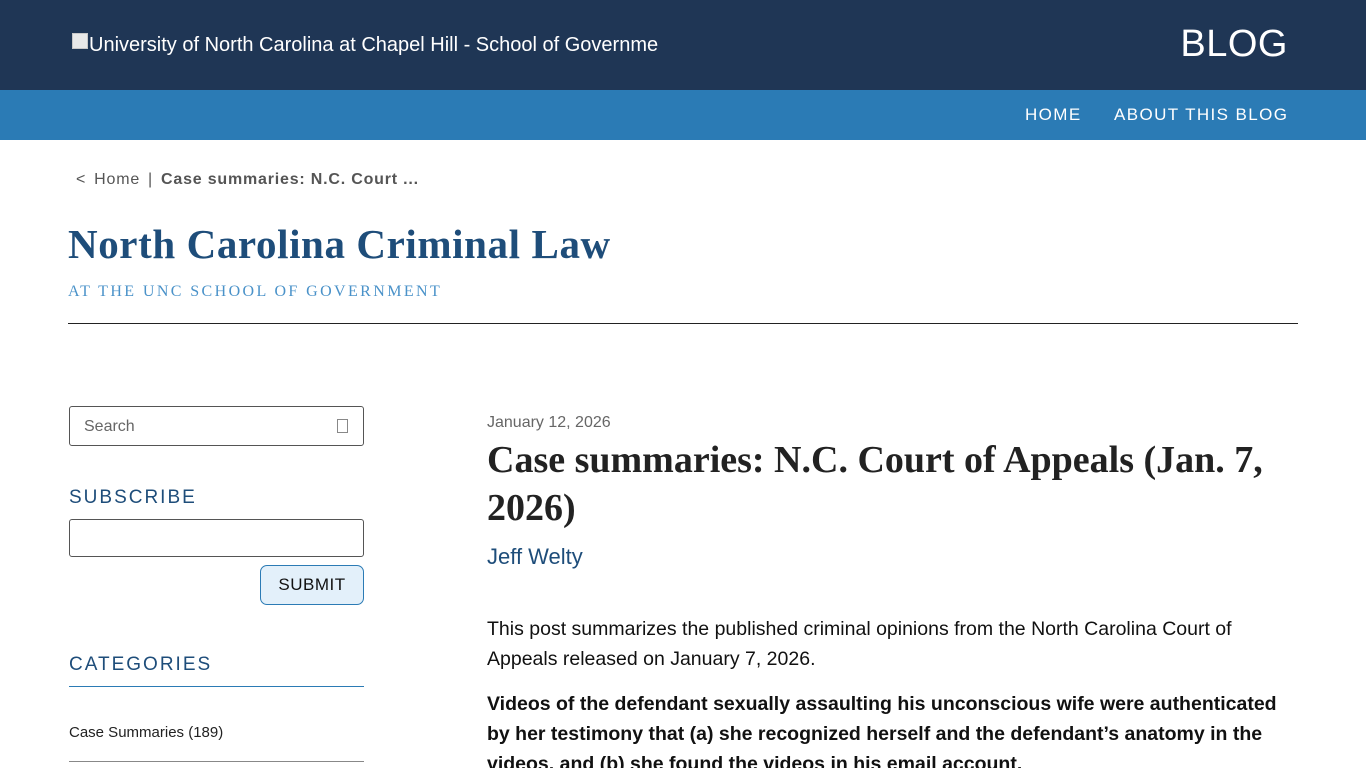 This screenshot has width=1366, height=768. I want to click on category-divider, so click(216, 761).